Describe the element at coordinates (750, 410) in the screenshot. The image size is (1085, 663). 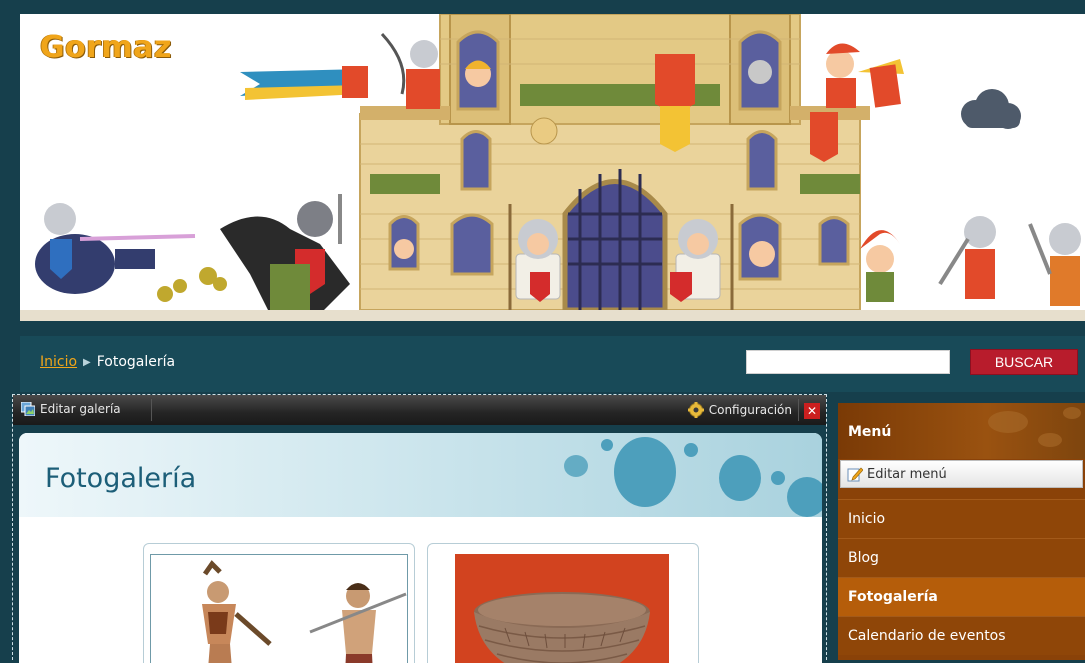
I see `configuration-label: Configuración` at that location.